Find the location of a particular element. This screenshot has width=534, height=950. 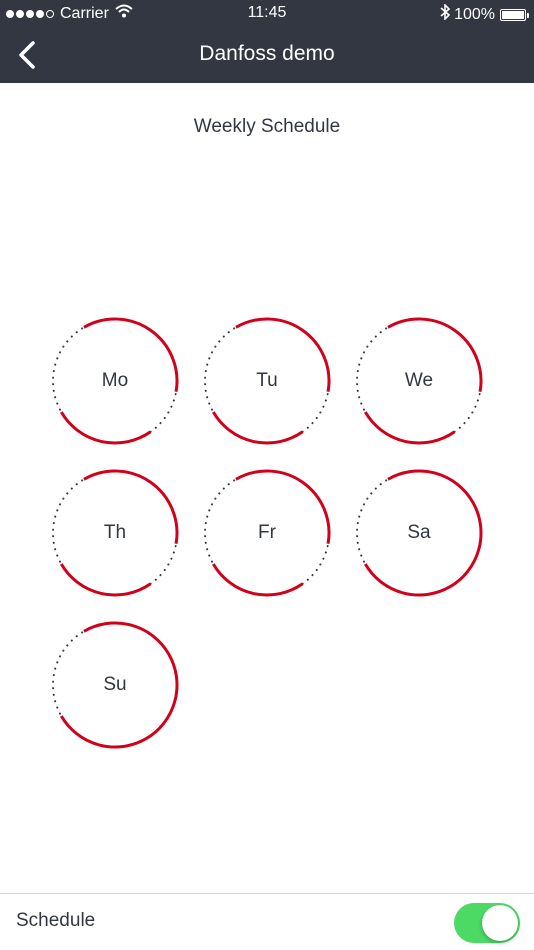

day-label: Tu is located at coordinates (267, 380).